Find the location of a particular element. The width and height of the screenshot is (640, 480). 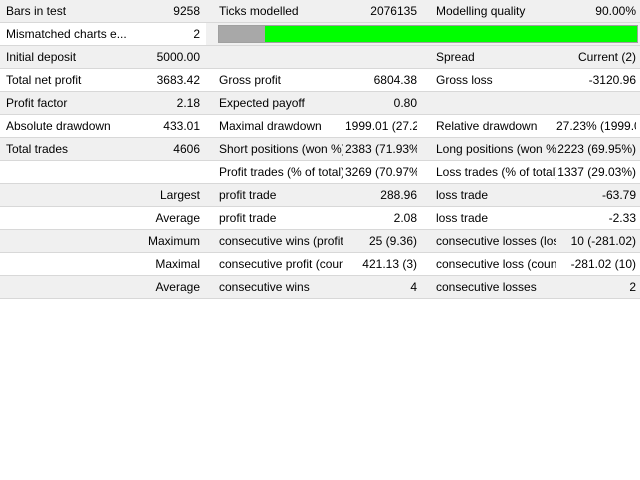

bars-in-test-value: 9258 is located at coordinates (186, 11).